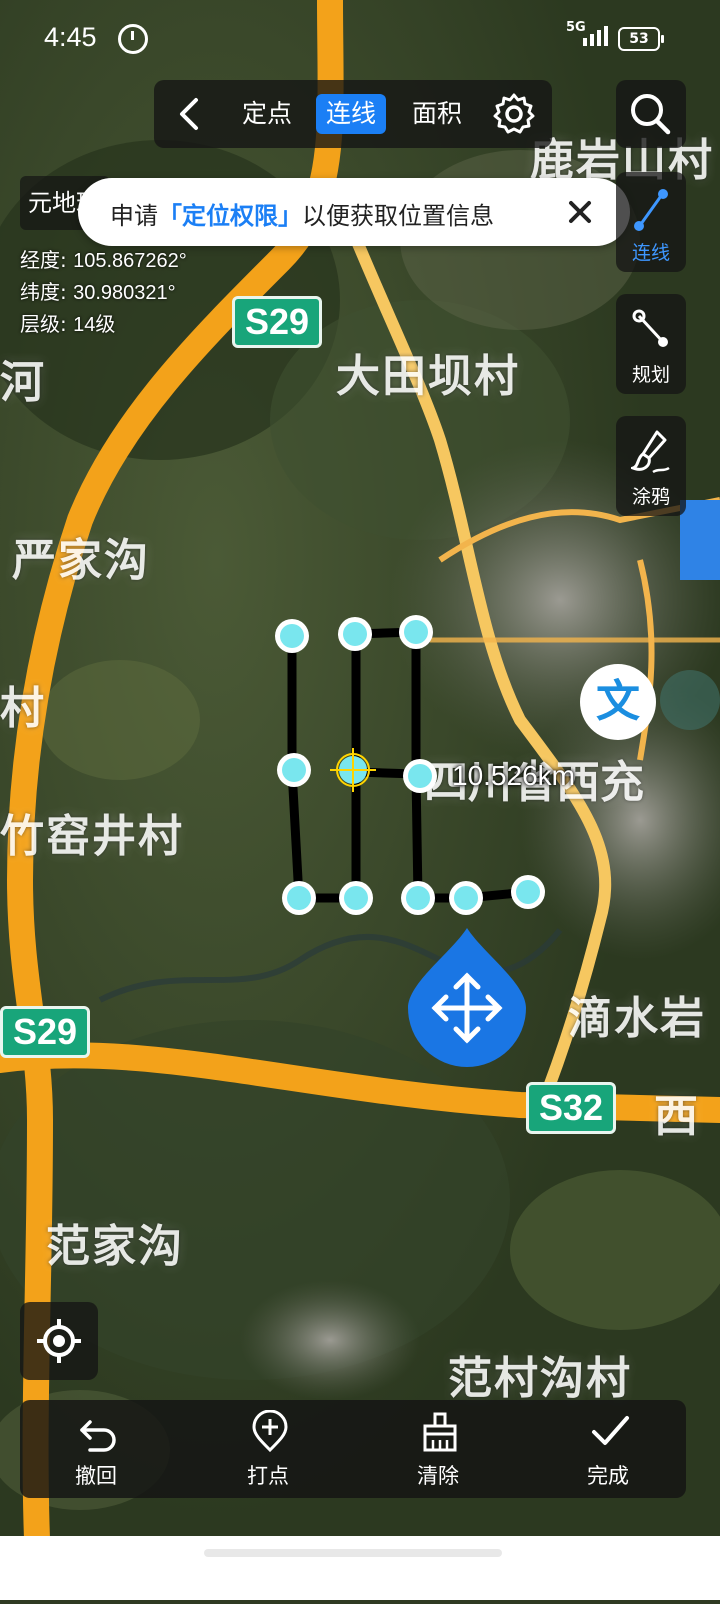 The height and width of the screenshot is (1604, 720). Describe the element at coordinates (398, 216) in the screenshot. I see `toast-suffix: 以便获取位置信息` at that location.